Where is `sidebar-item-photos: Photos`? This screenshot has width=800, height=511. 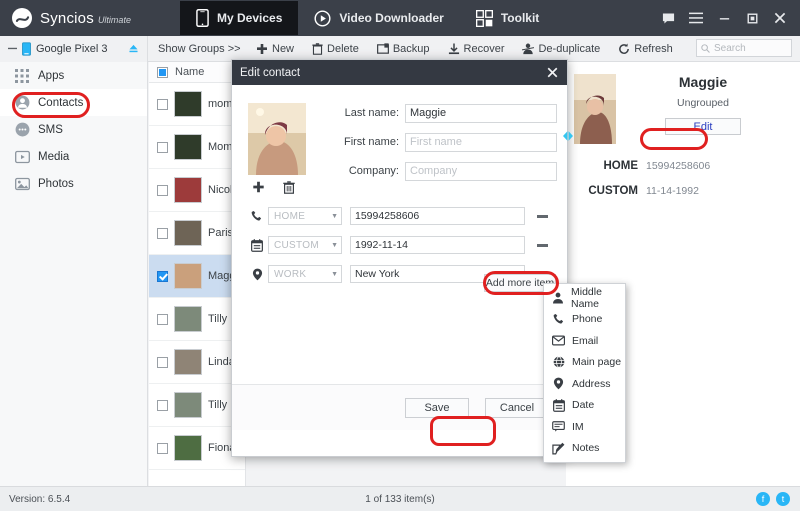
sidebar-item-photos: Photos is located at coordinates (73, 183).